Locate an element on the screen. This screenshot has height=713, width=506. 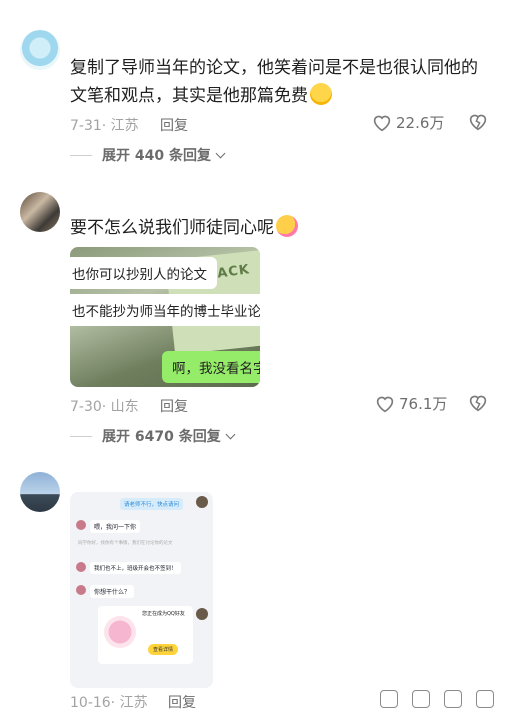
card-button: 查看详情 is located at coordinates (163, 649).